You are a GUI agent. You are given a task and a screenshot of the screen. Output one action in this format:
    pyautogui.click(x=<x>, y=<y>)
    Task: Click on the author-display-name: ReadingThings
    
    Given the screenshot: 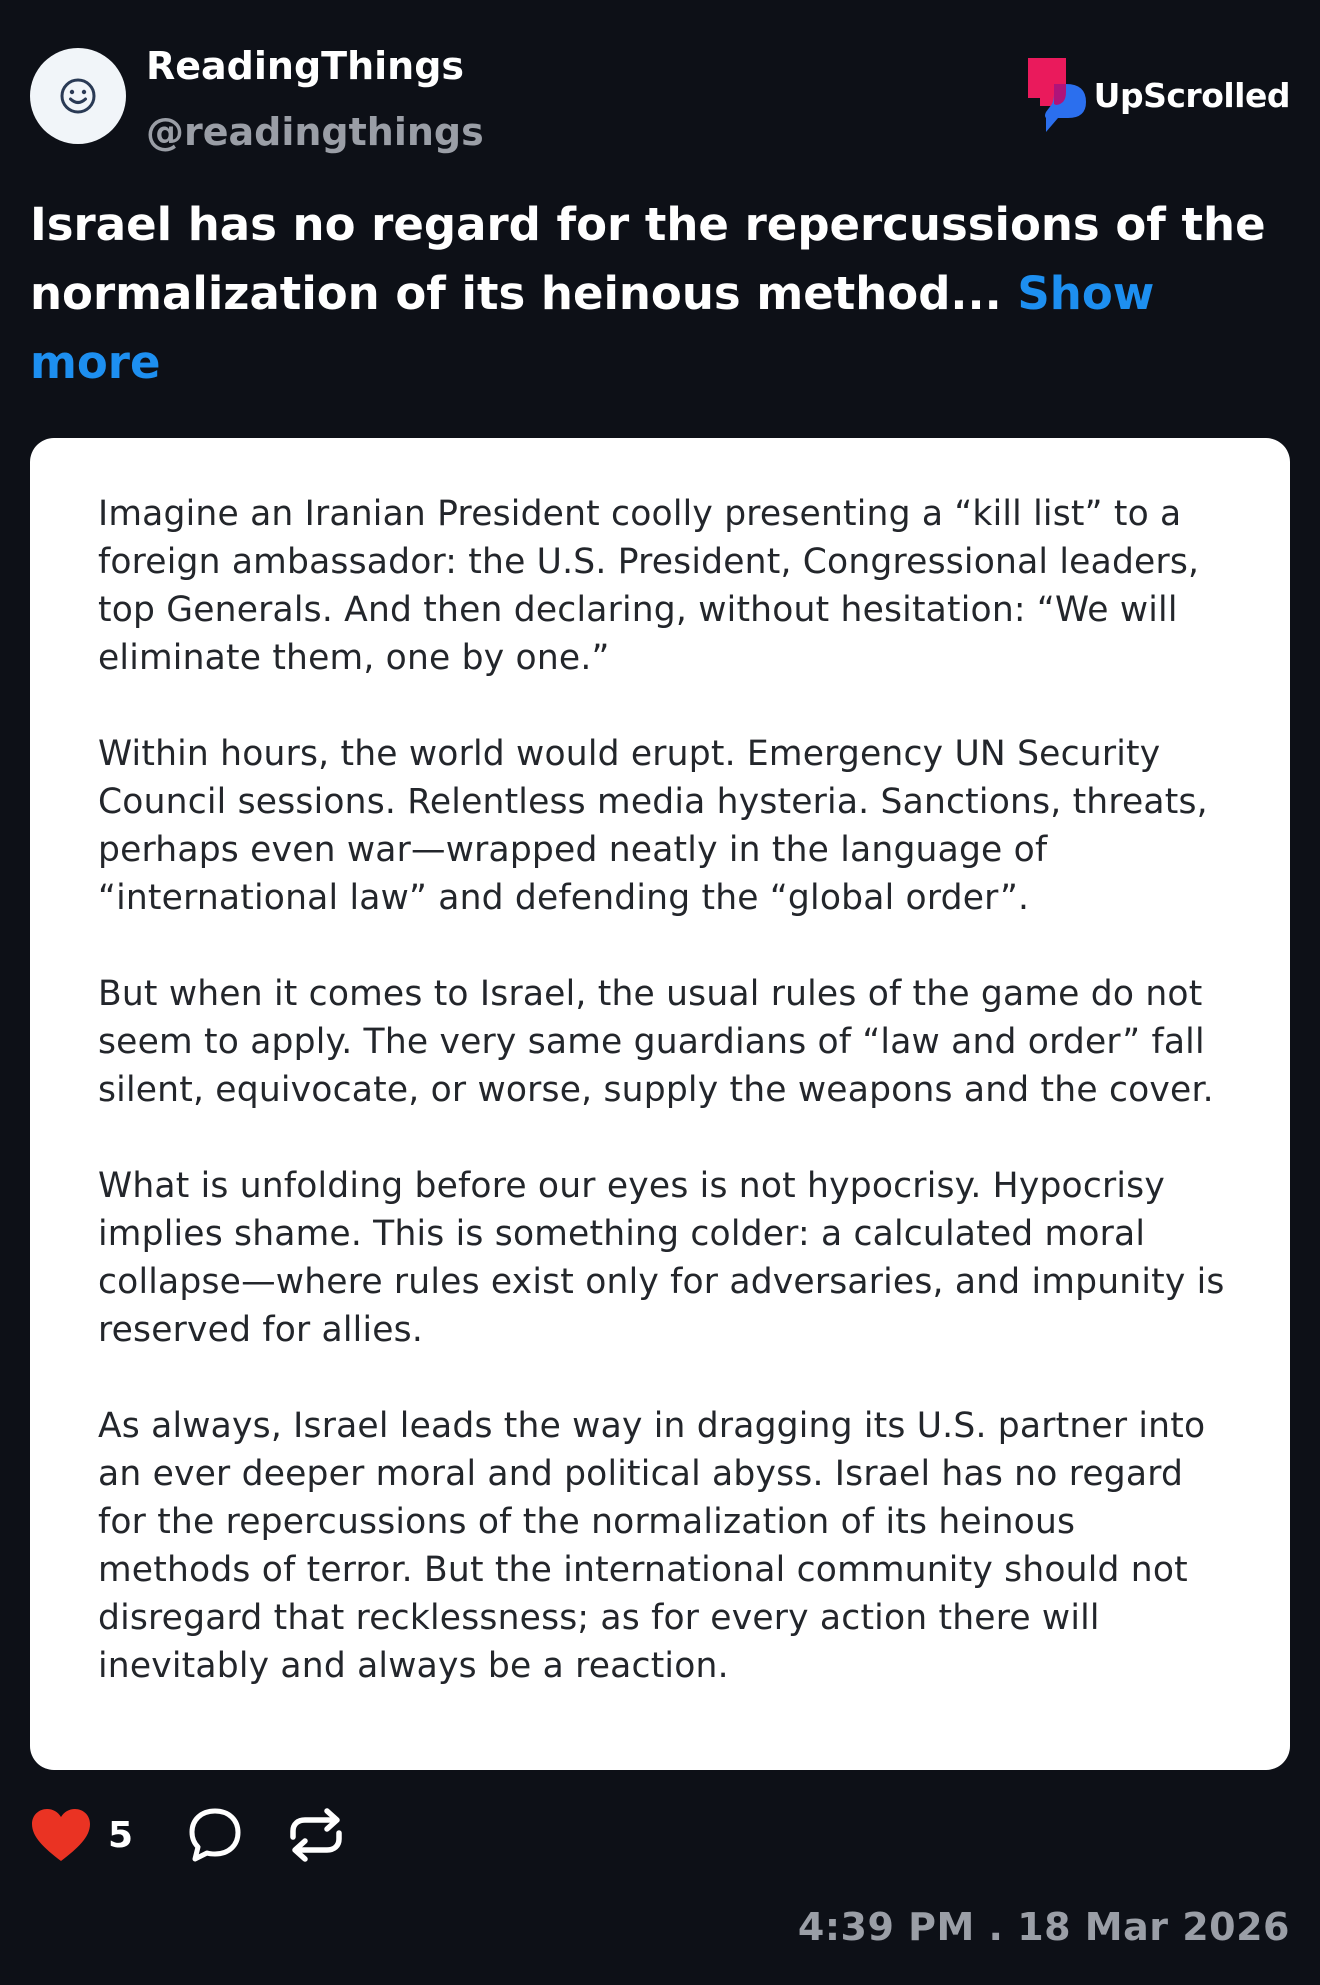 What is the action you would take?
    pyautogui.click(x=315, y=66)
    